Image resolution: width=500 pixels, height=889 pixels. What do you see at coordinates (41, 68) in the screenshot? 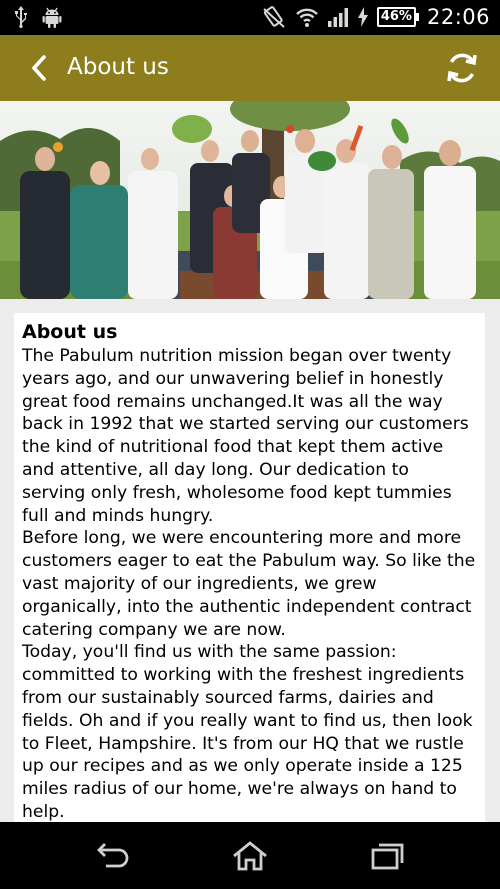
I see `chevron-left-icon` at bounding box center [41, 68].